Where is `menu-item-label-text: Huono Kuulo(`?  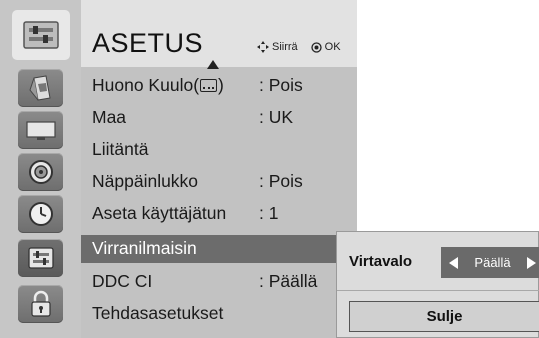
menu-item-label-text: Huono Kuulo( is located at coordinates (146, 85).